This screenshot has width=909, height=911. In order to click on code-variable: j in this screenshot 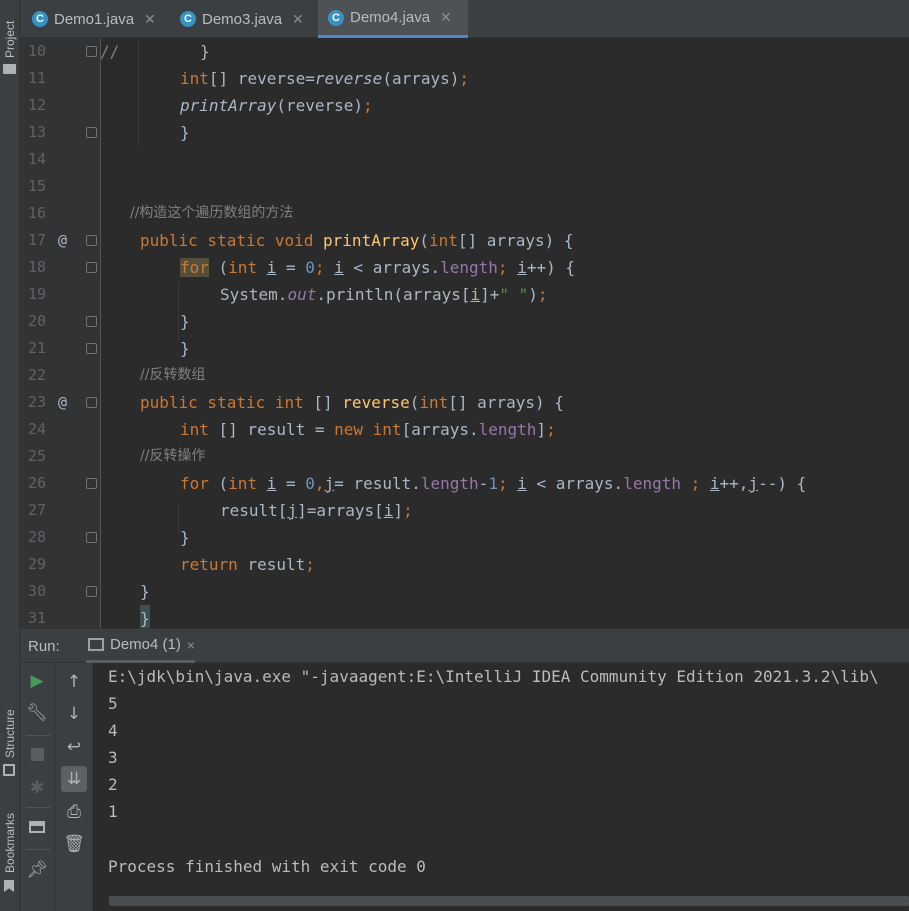, I will do `click(292, 510)`.